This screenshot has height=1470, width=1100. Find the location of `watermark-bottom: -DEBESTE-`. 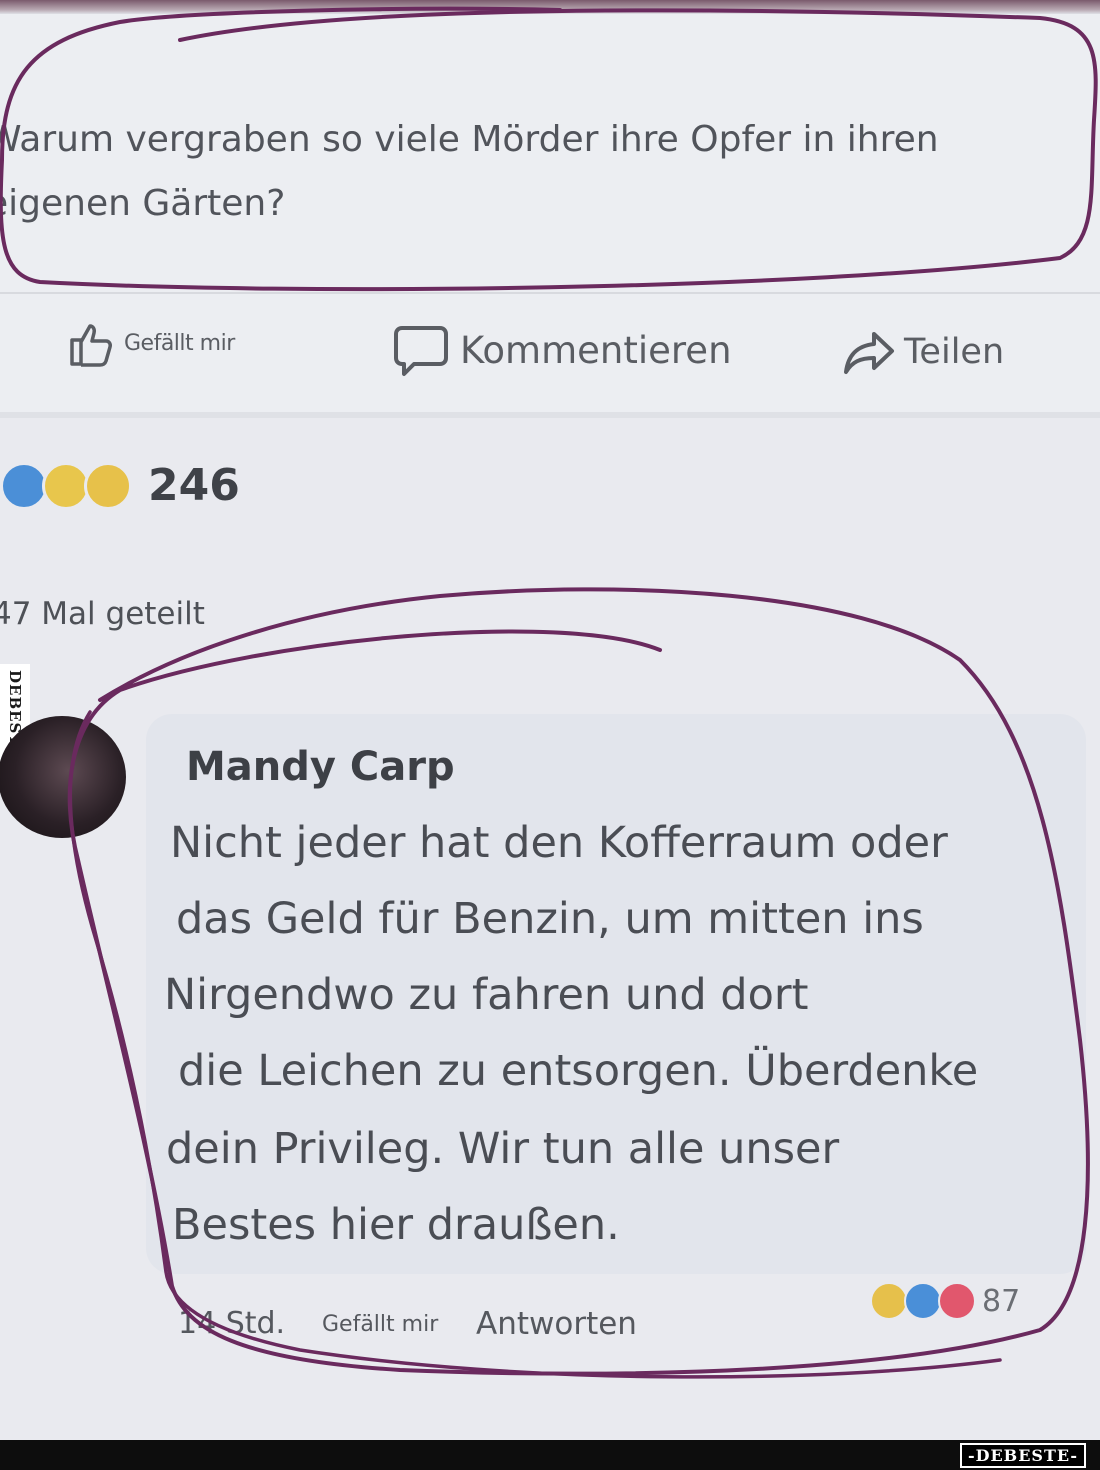

watermark-bottom: -DEBESTE- is located at coordinates (1022, 1455).